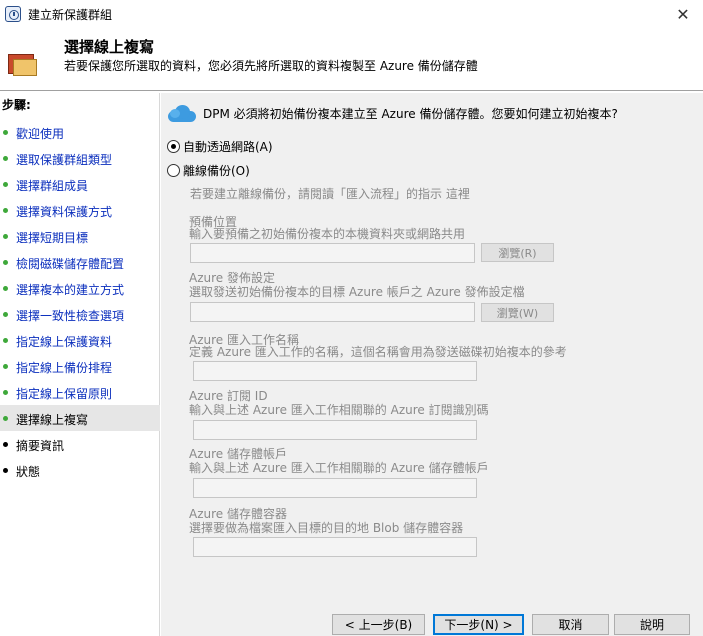 The height and width of the screenshot is (636, 703). I want to click on page-subtitle: 若要保護您所選取的資料，您必須先將所選取的資料複製至 Azure 備份儲存體, so click(271, 66).